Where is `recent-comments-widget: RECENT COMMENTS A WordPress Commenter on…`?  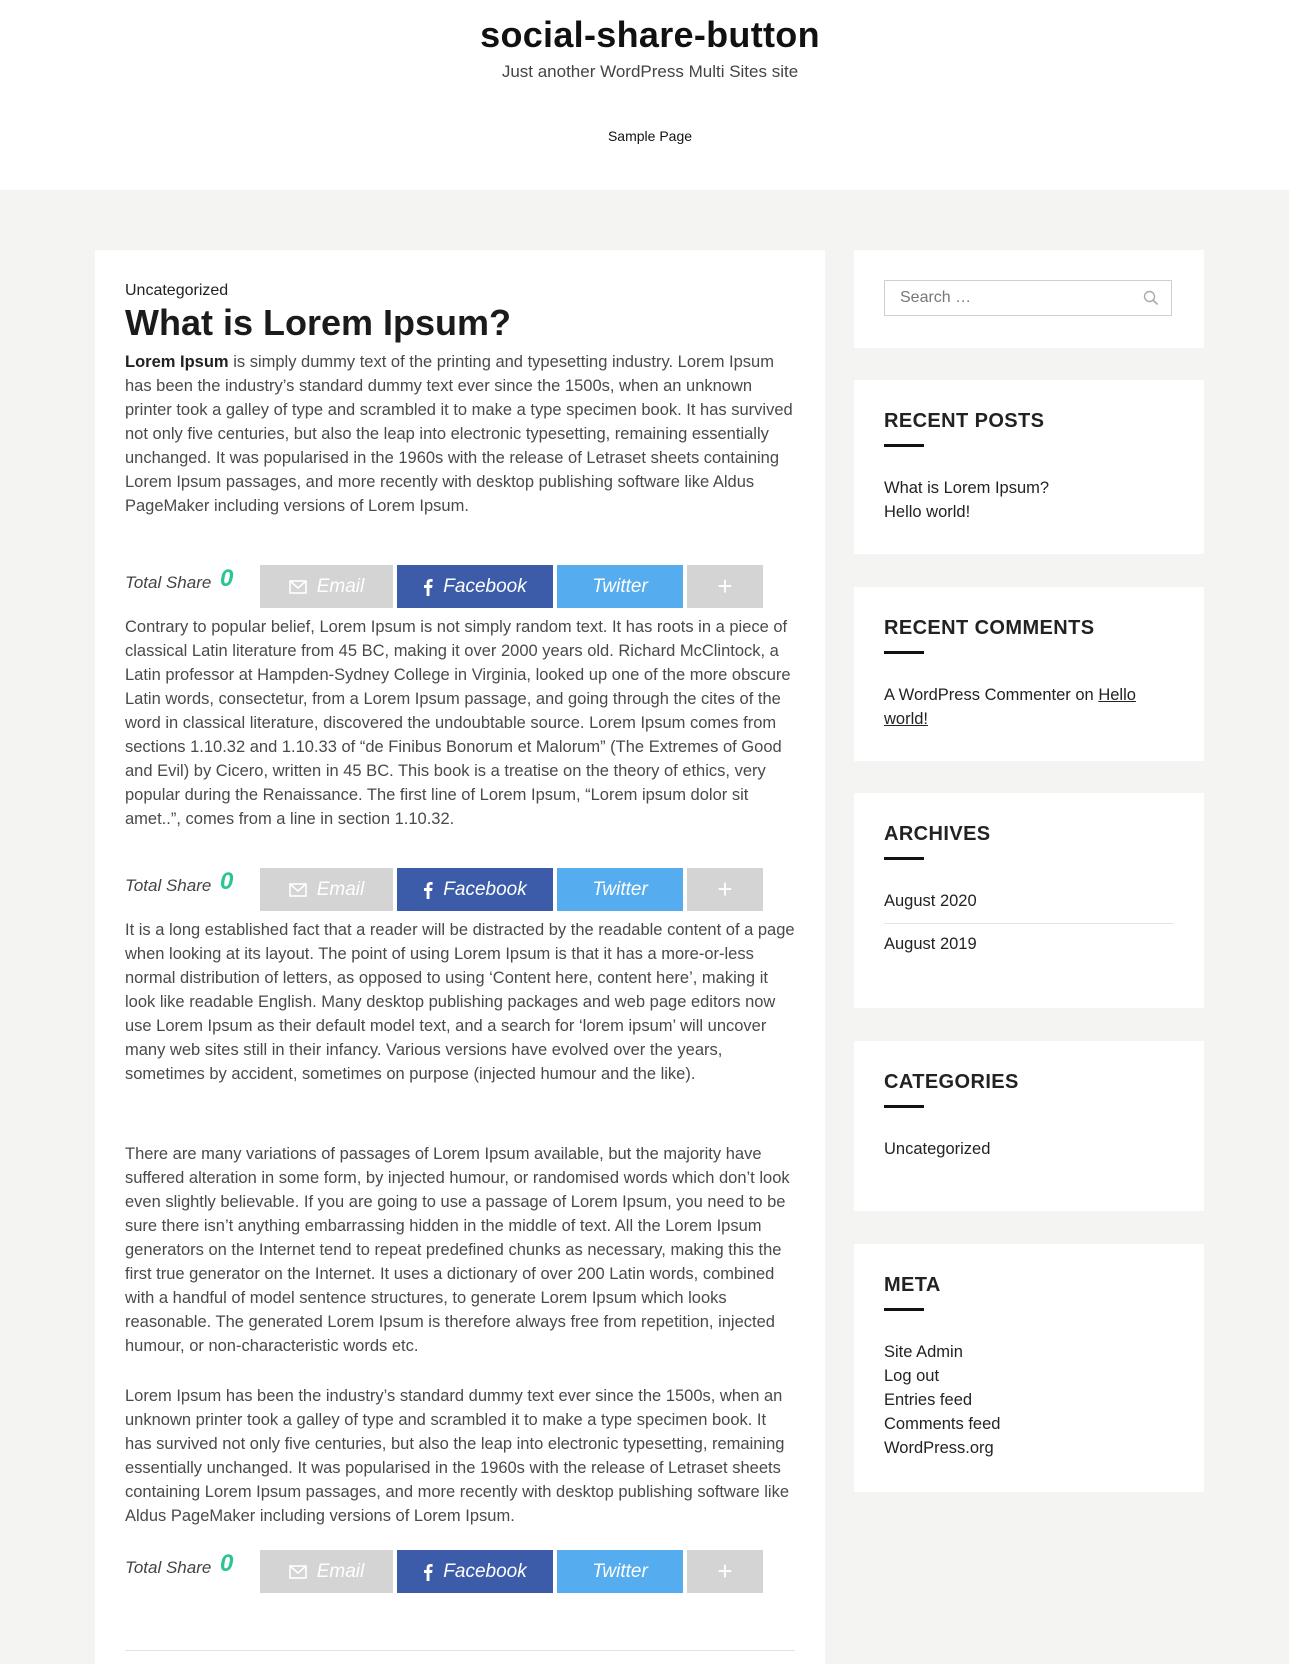
recent-comments-widget: RECENT COMMENTS A WordPress Commenter on… is located at coordinates (1029, 674).